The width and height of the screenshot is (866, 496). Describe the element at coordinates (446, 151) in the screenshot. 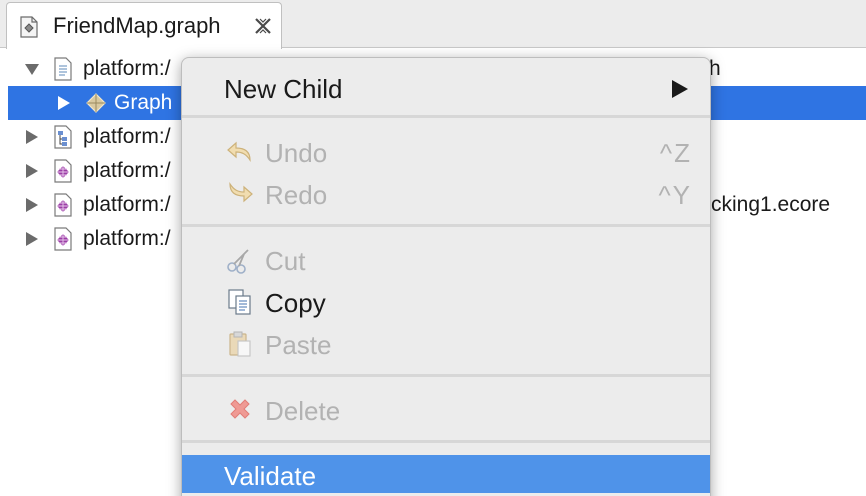

I see `menu-item-undo: Undo ^Z` at that location.